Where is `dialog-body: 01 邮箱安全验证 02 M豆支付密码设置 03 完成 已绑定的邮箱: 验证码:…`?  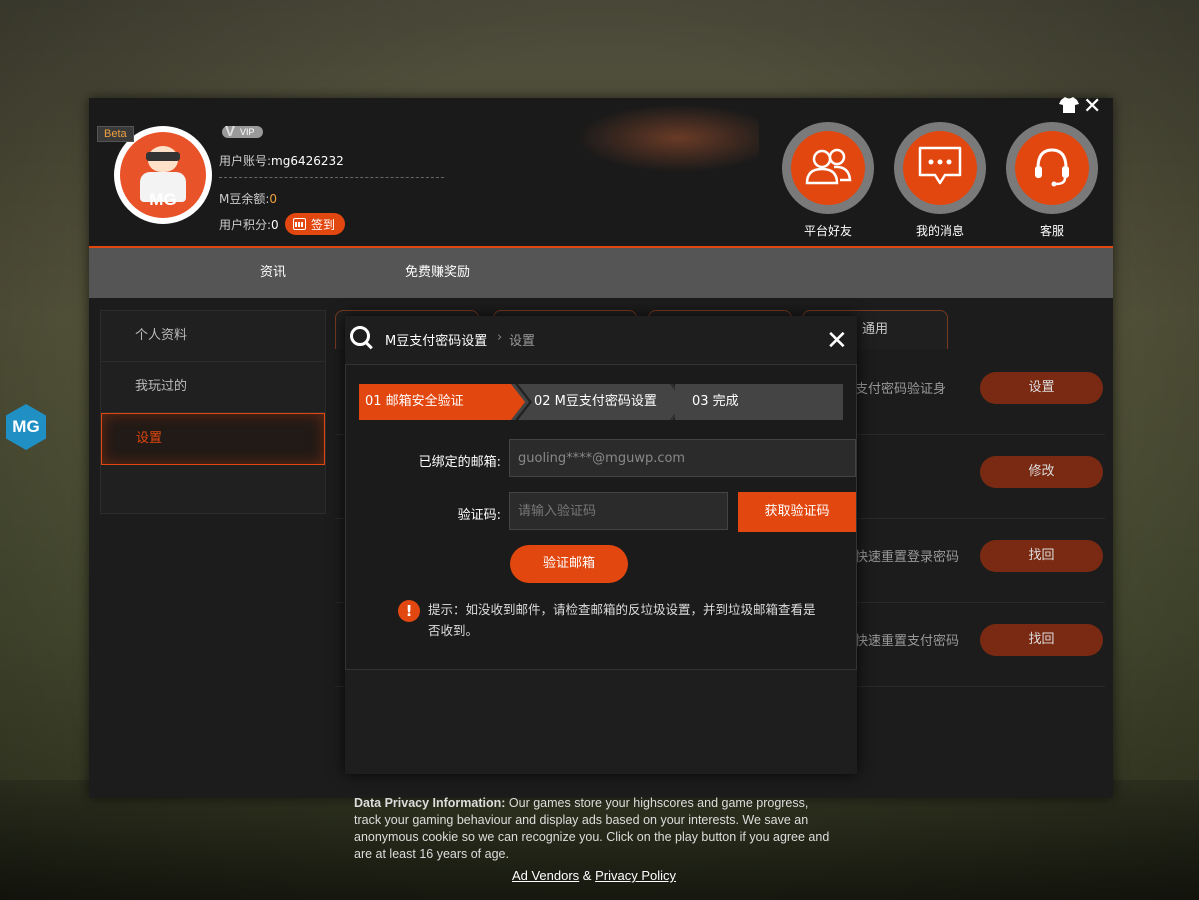 dialog-body: 01 邮箱安全验证 02 M豆支付密码设置 03 完成 已绑定的邮箱: 验证码:… is located at coordinates (601, 517).